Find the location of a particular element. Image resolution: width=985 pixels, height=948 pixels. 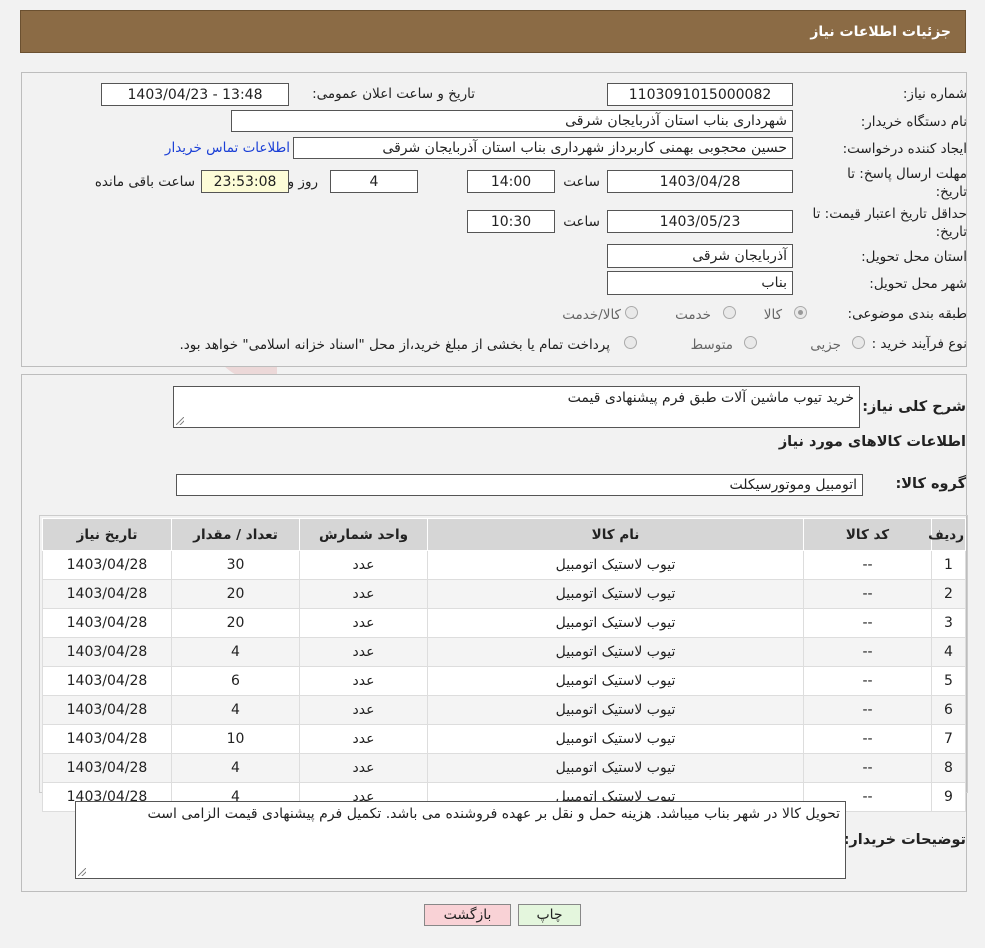

row-number-cell: 6 is located at coordinates (948, 710).